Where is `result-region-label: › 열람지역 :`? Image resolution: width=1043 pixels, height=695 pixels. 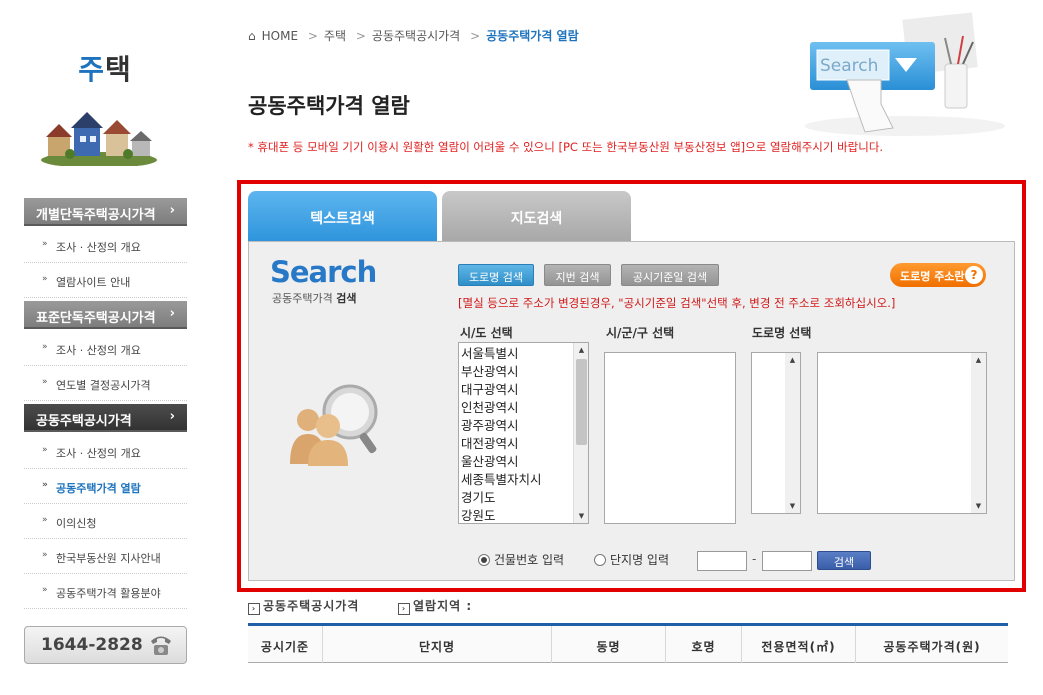 result-region-label: › 열람지역 : is located at coordinates (435, 606).